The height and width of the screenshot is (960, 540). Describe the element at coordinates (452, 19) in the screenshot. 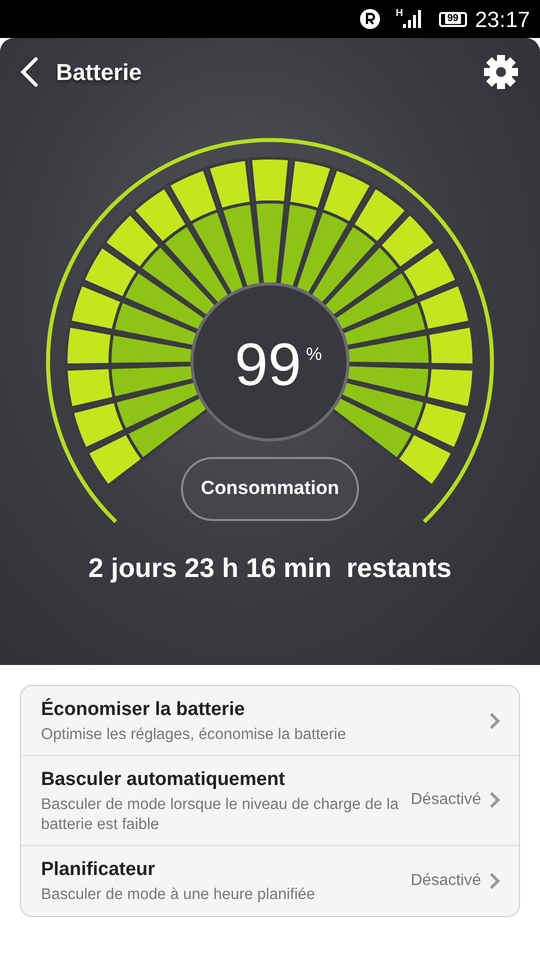

I see `battery-level: 99` at that location.